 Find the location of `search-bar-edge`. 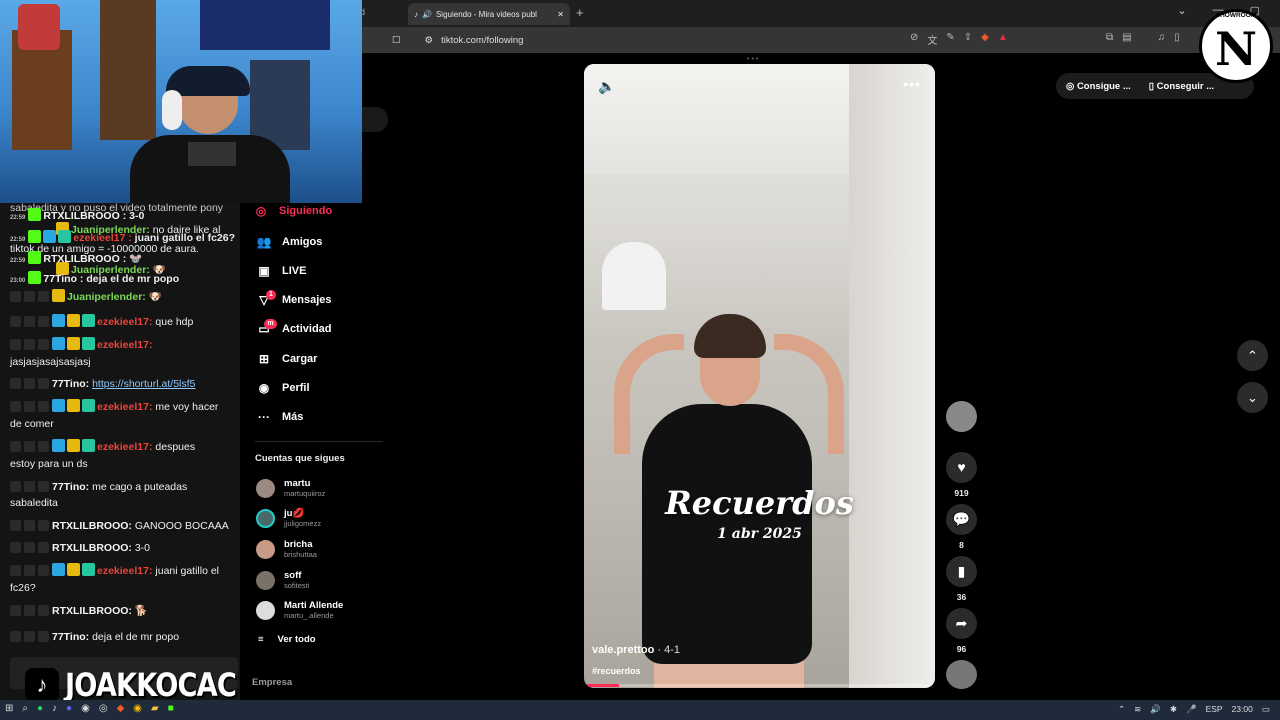

search-bar-edge is located at coordinates (375, 119).